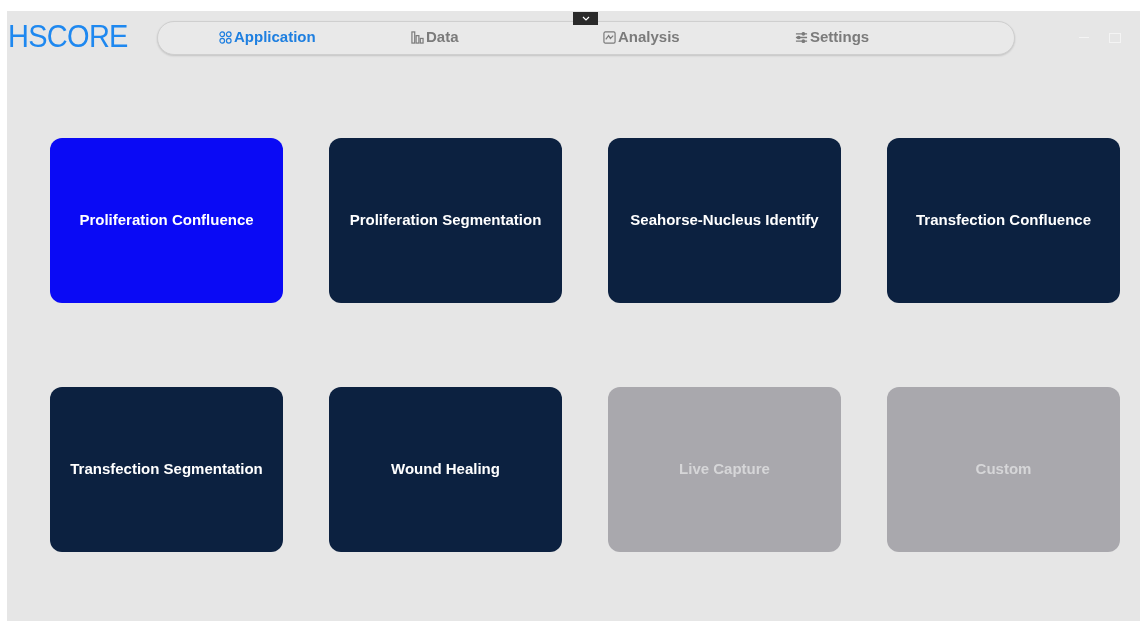  What do you see at coordinates (225, 37) in the screenshot?
I see `grid-icon` at bounding box center [225, 37].